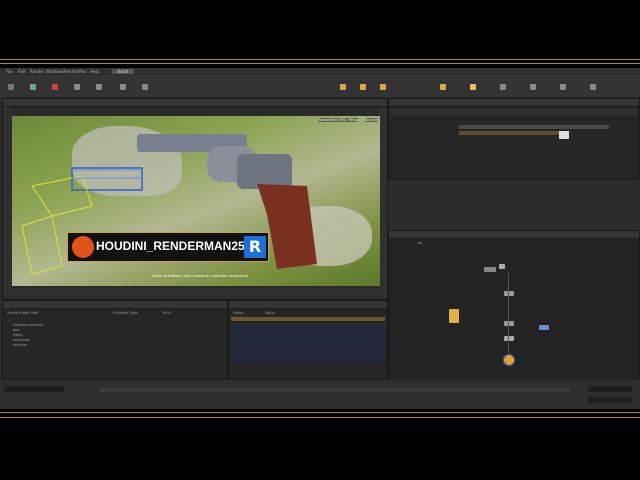 The height and width of the screenshot is (480, 640). Describe the element at coordinates (75, 71) in the screenshot. I see `menu-renderman: RenderMan` at that location.